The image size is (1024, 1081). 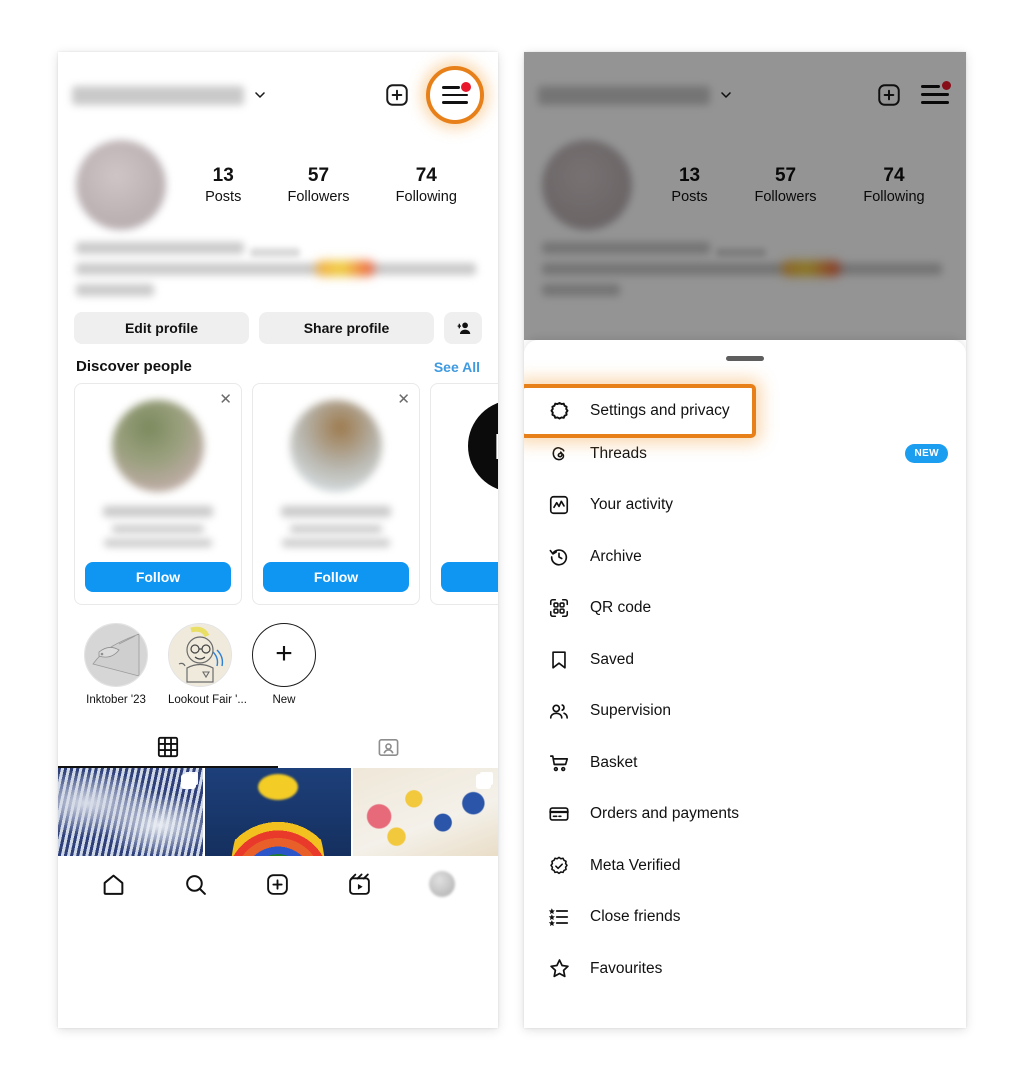 I want to click on nav-profile-button, so click(x=442, y=884).